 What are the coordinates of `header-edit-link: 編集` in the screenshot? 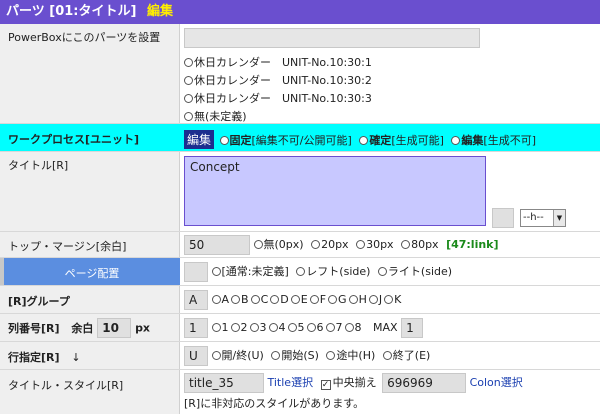 It's located at (160, 11).